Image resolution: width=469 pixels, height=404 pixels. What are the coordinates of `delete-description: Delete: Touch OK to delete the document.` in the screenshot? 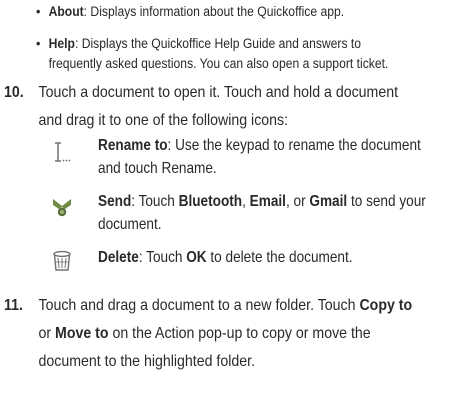 It's located at (283, 257).